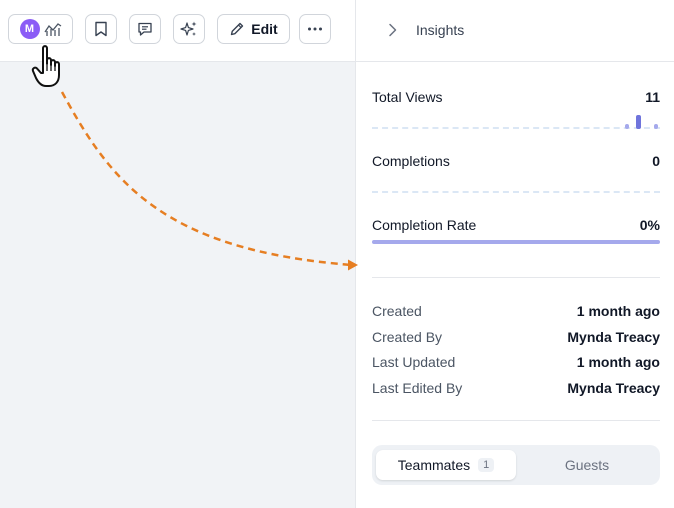 This screenshot has width=674, height=508. What do you see at coordinates (417, 388) in the screenshot?
I see `last-edited-by-label: Last Edited By` at bounding box center [417, 388].